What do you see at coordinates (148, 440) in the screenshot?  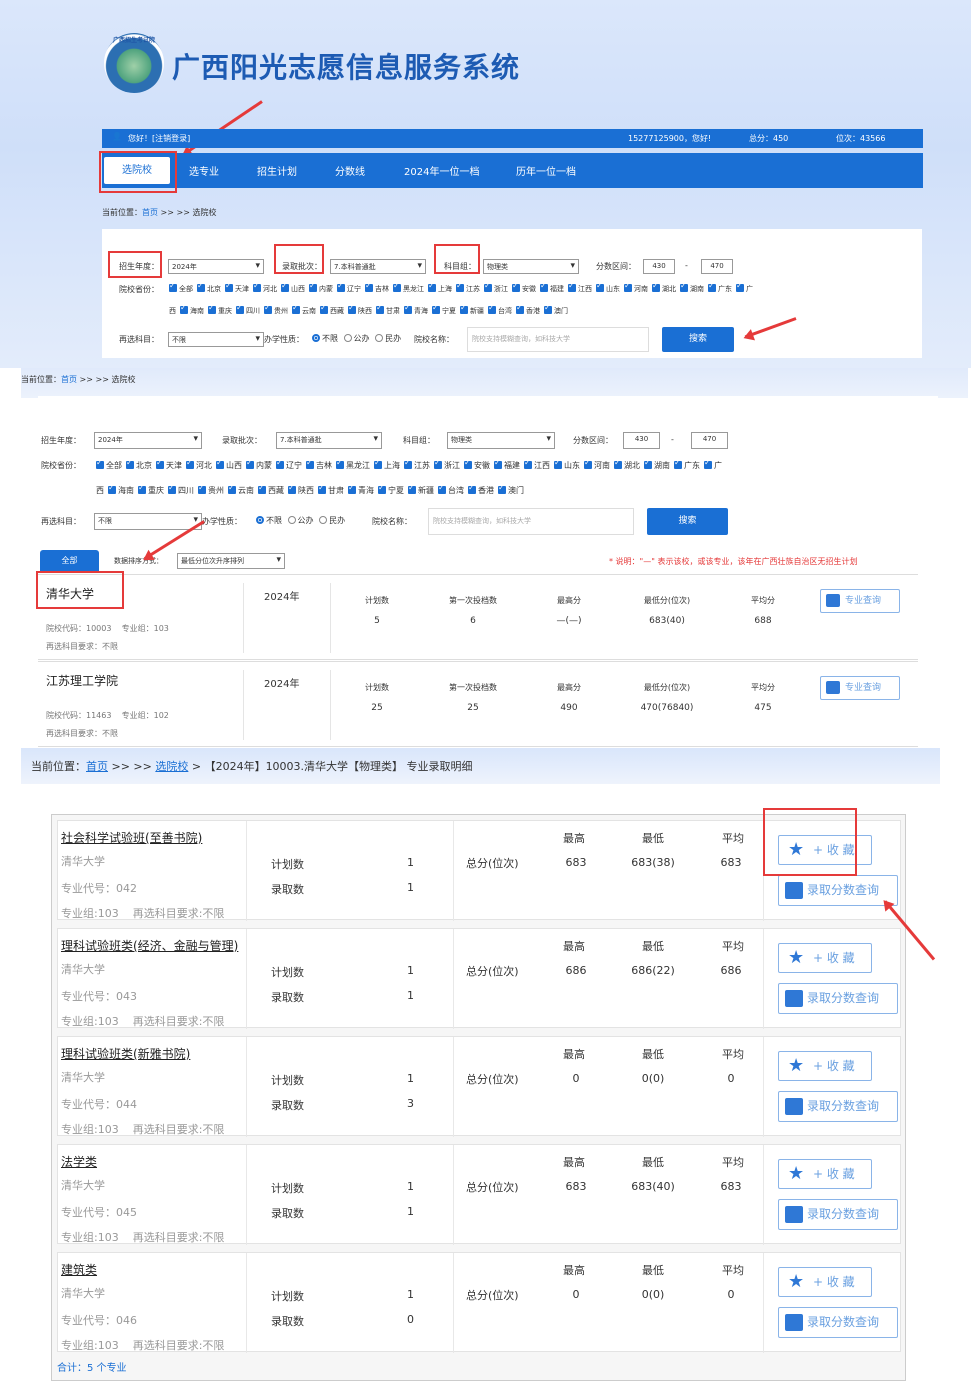 I see `year-select: 2024年` at bounding box center [148, 440].